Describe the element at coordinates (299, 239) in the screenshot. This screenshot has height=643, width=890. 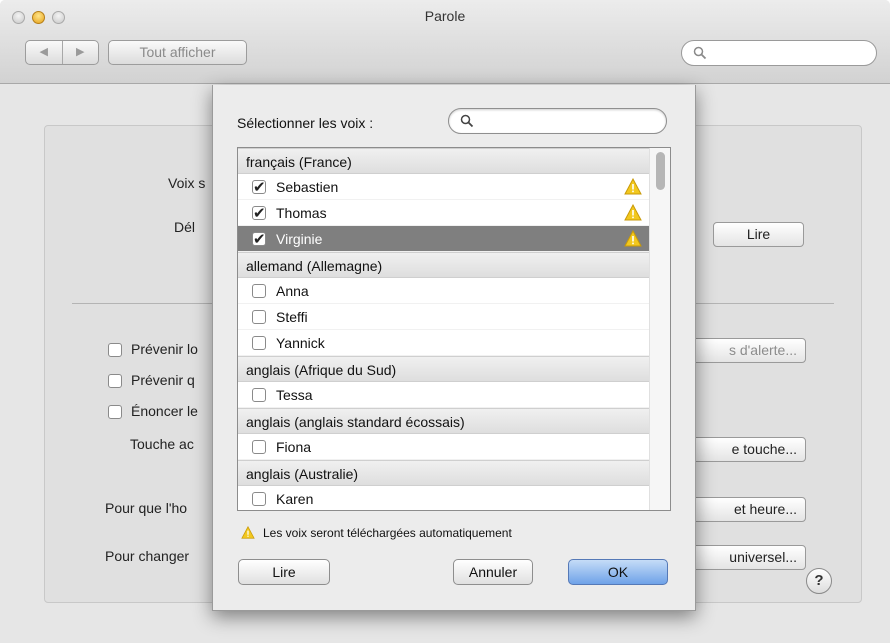
I see `voice-name: Virginie` at that location.